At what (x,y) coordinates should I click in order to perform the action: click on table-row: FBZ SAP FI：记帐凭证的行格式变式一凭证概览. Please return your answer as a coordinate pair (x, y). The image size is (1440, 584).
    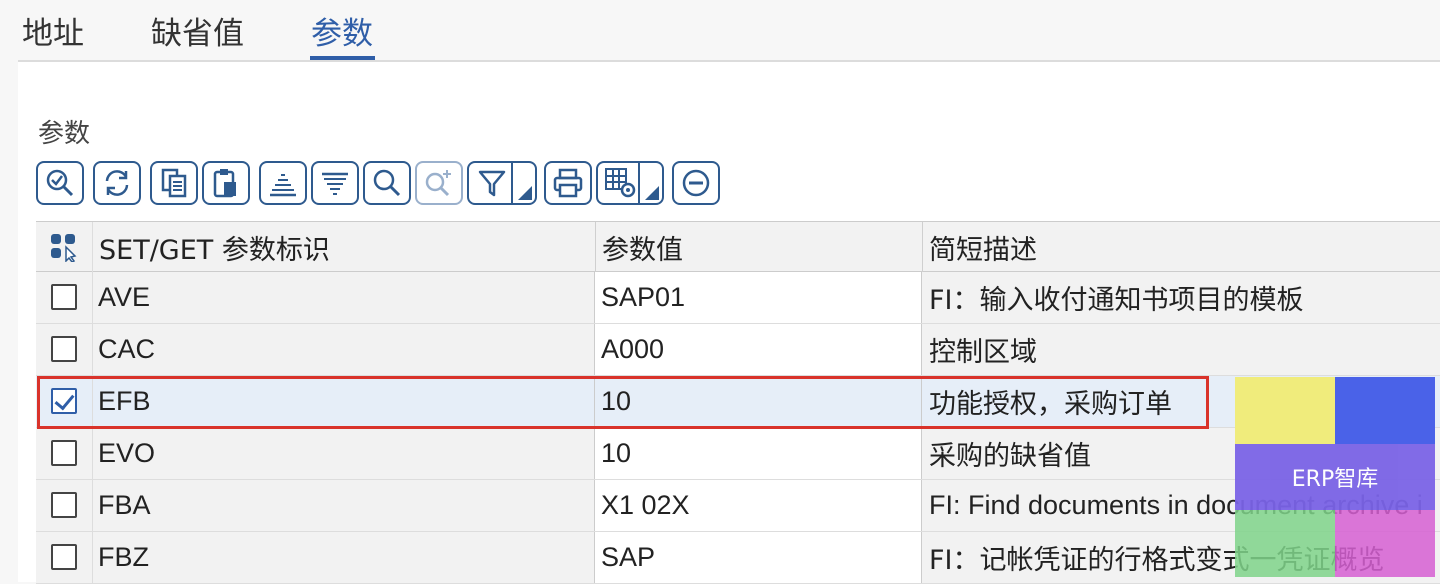
    Looking at the image, I should click on (738, 558).